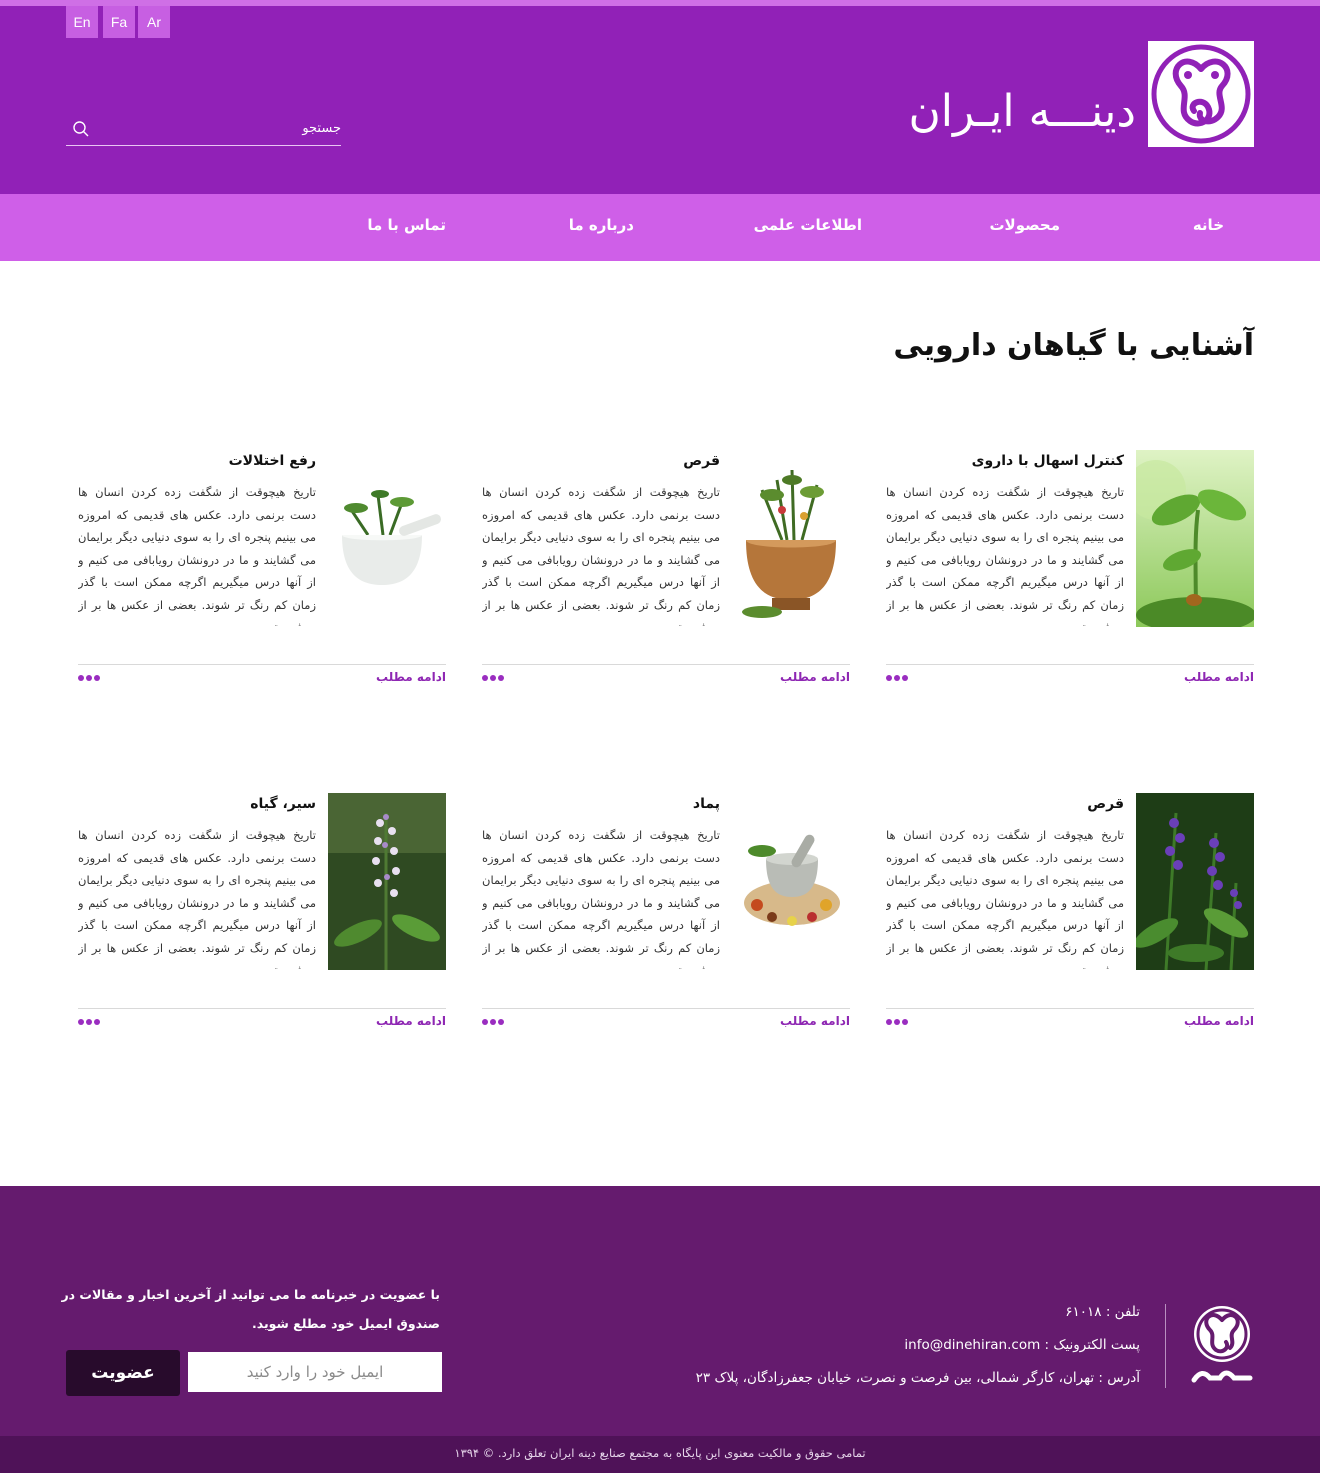 The width and height of the screenshot is (1320, 1473). What do you see at coordinates (315, 1372) in the screenshot?
I see `newsletter-email-input` at bounding box center [315, 1372].